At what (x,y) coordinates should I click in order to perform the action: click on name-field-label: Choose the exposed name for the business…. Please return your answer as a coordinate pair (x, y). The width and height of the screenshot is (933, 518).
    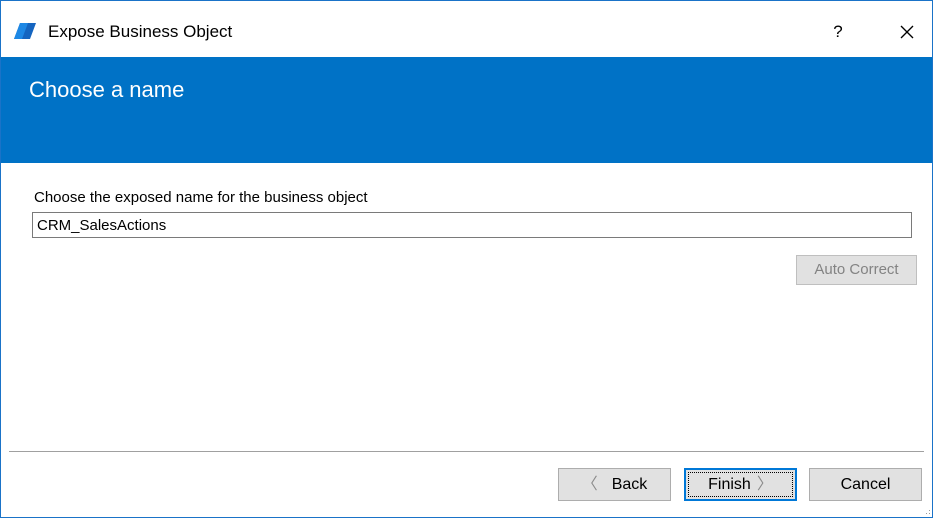
    Looking at the image, I should click on (201, 197).